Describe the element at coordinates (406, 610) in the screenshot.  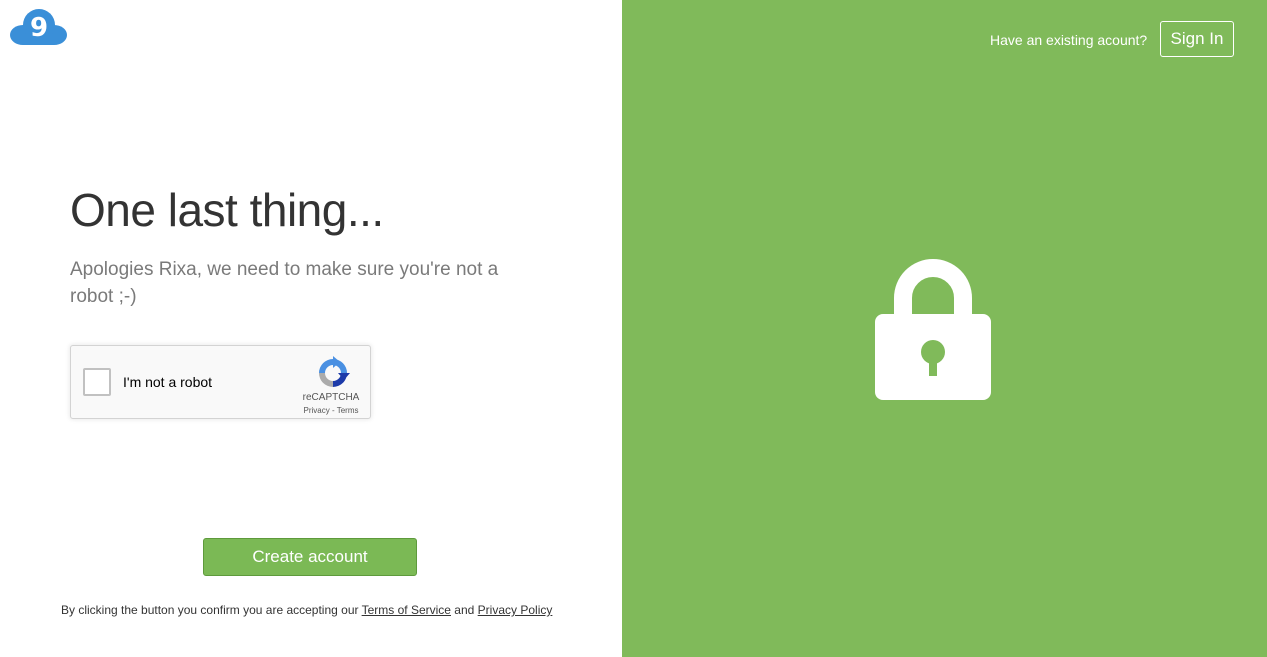
I see `terms-of-service-link: Terms of Service` at that location.